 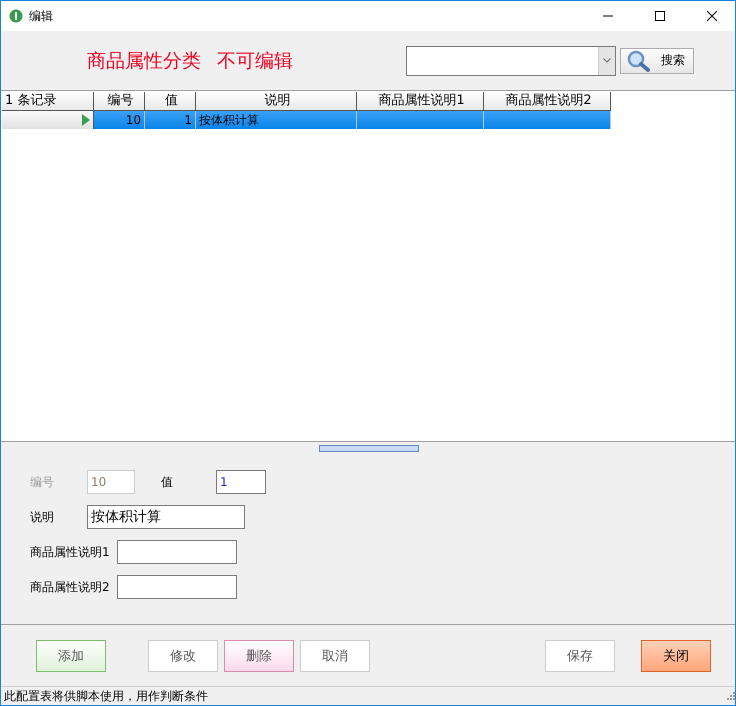 What do you see at coordinates (48, 120) in the screenshot?
I see `row-header` at bounding box center [48, 120].